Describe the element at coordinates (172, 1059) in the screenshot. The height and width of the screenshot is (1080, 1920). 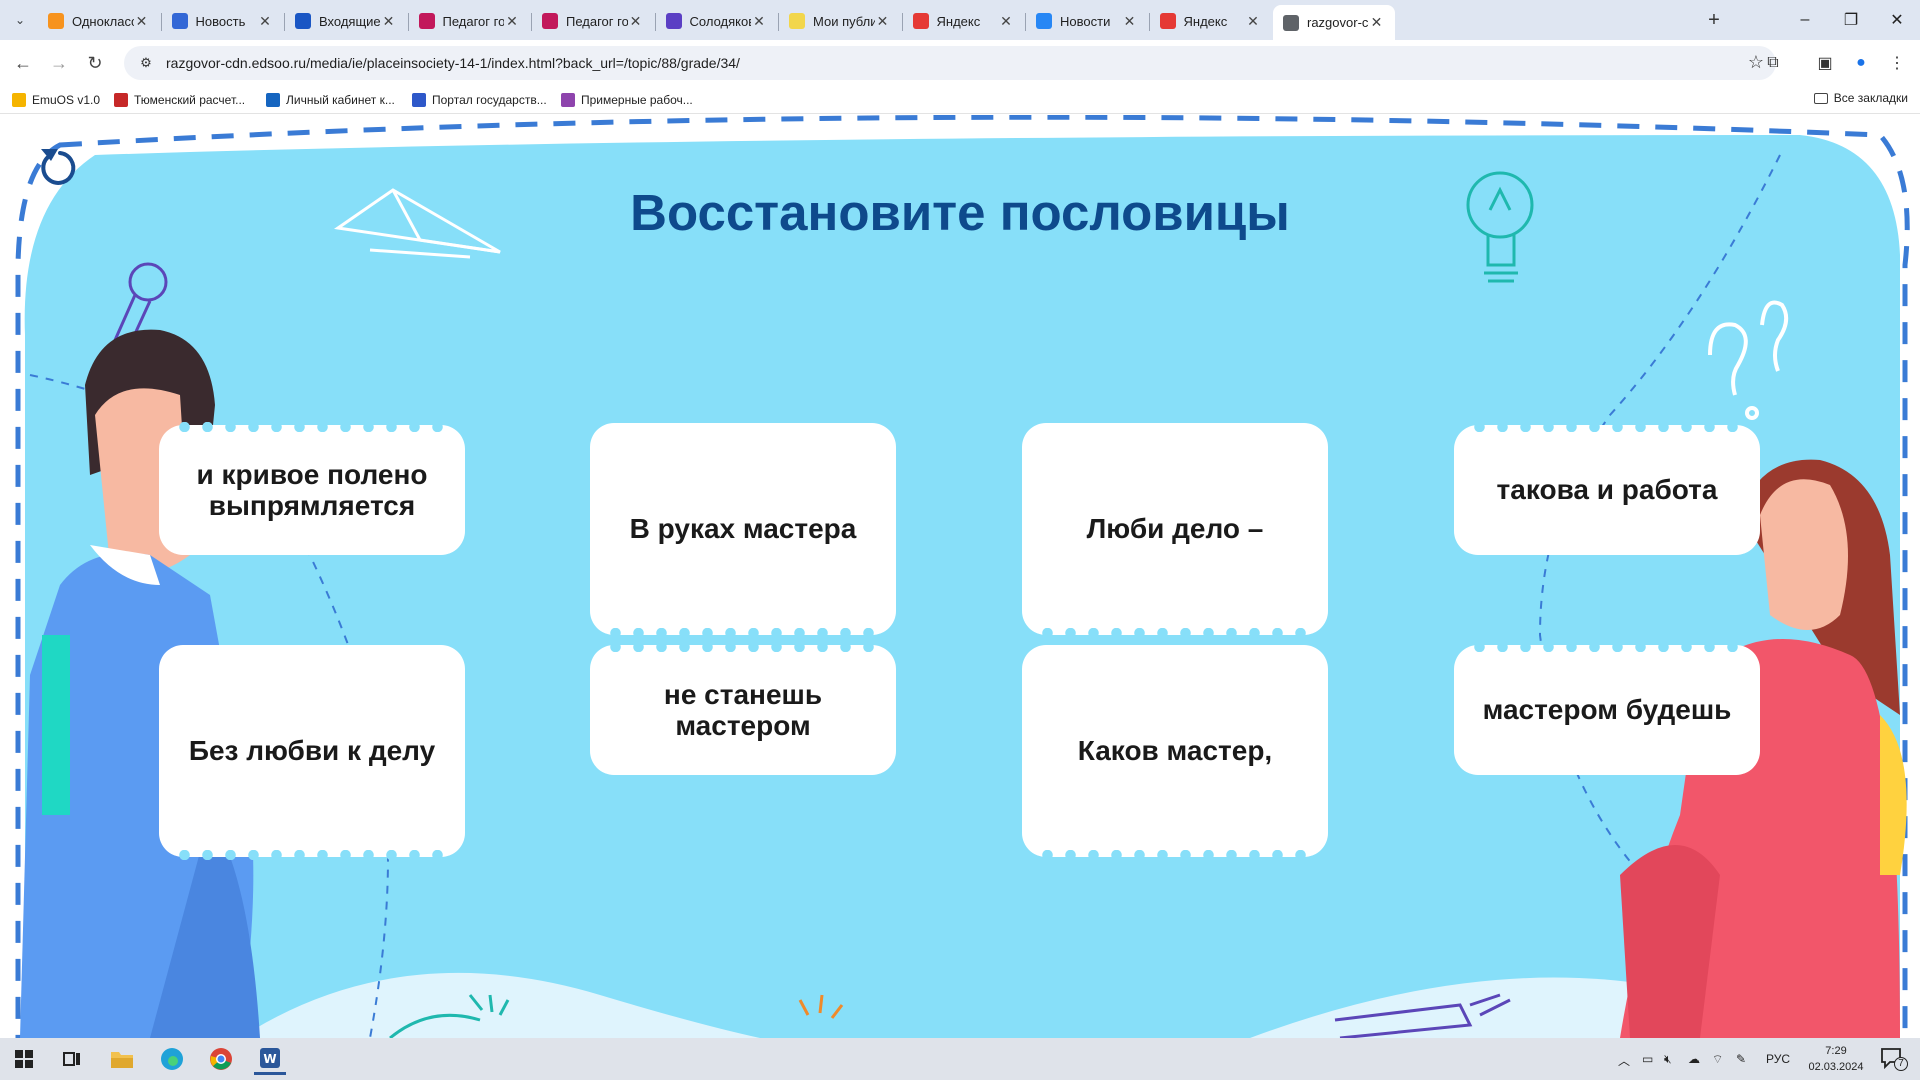
I see `edge-icon` at that location.